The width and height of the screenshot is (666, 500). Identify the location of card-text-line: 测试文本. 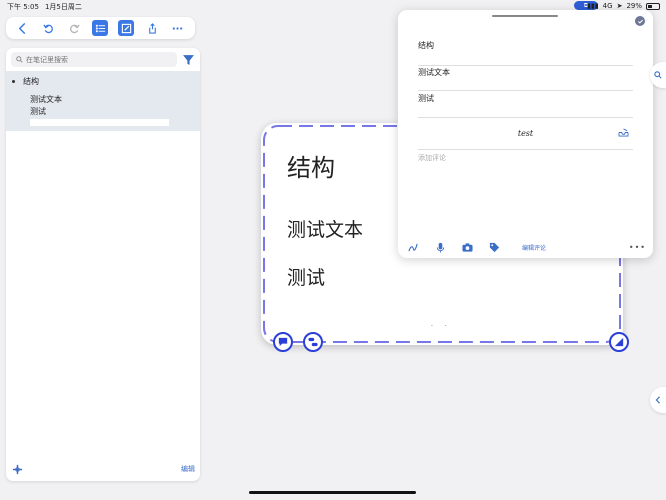
(325, 230).